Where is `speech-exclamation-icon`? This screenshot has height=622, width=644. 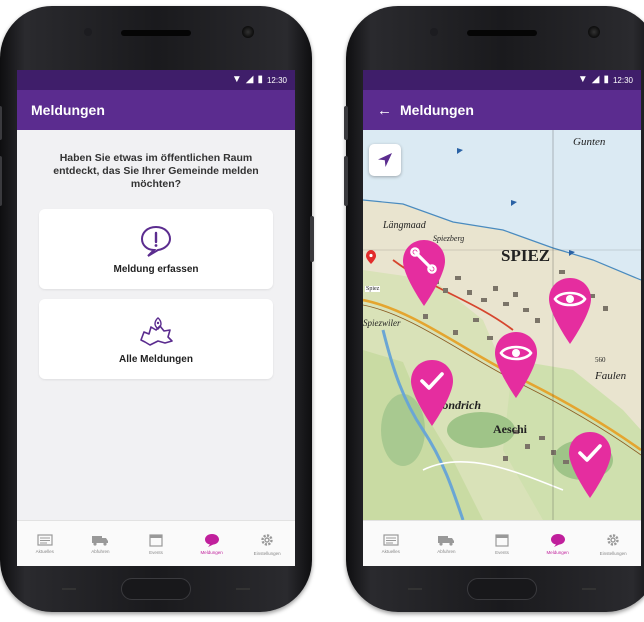
speech-exclamation-icon is located at coordinates (156, 241).